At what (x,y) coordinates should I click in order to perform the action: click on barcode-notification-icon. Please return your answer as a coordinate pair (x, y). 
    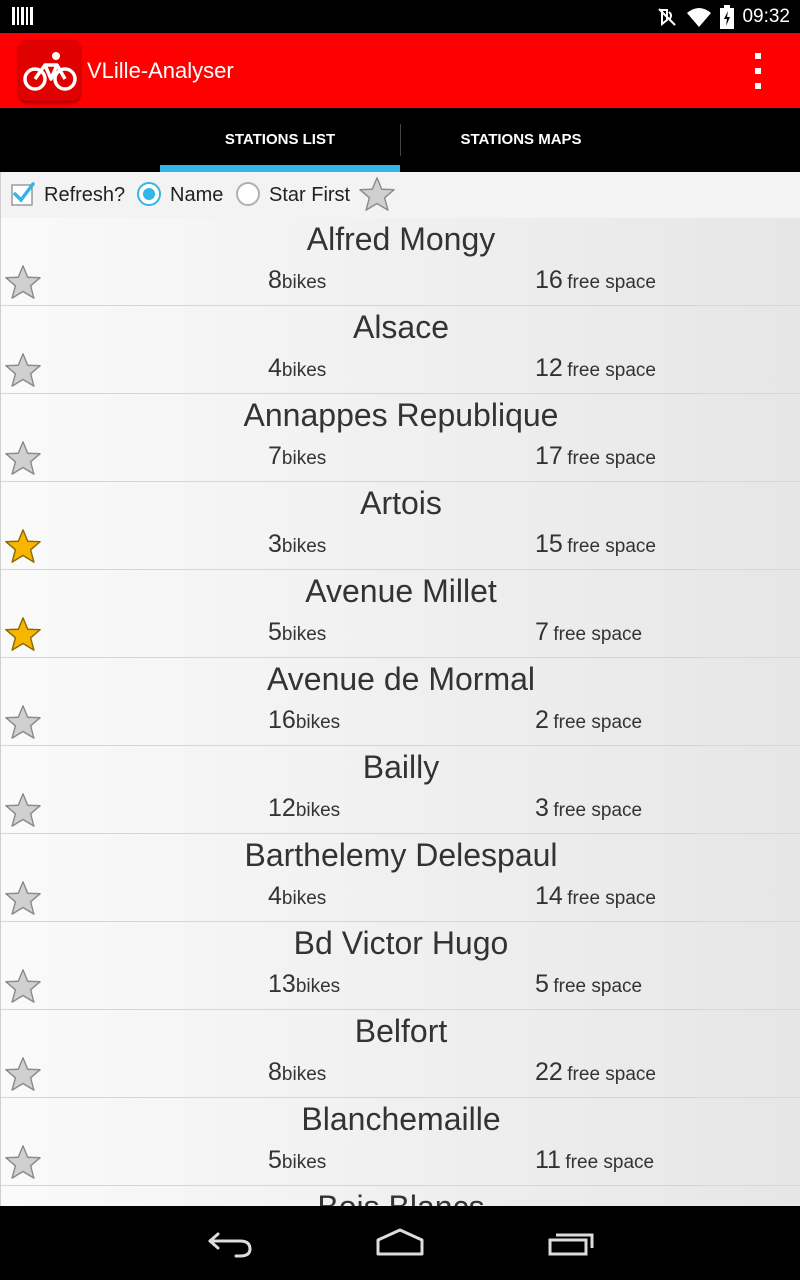
    Looking at the image, I should click on (22, 16).